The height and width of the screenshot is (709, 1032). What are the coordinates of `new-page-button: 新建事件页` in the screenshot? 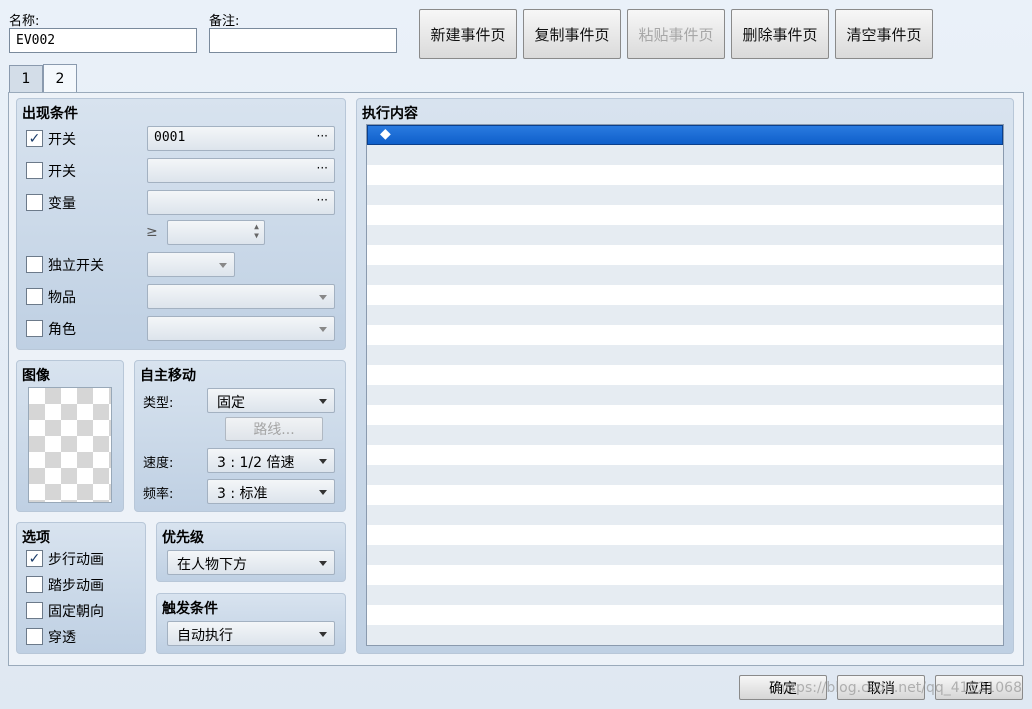 It's located at (468, 34).